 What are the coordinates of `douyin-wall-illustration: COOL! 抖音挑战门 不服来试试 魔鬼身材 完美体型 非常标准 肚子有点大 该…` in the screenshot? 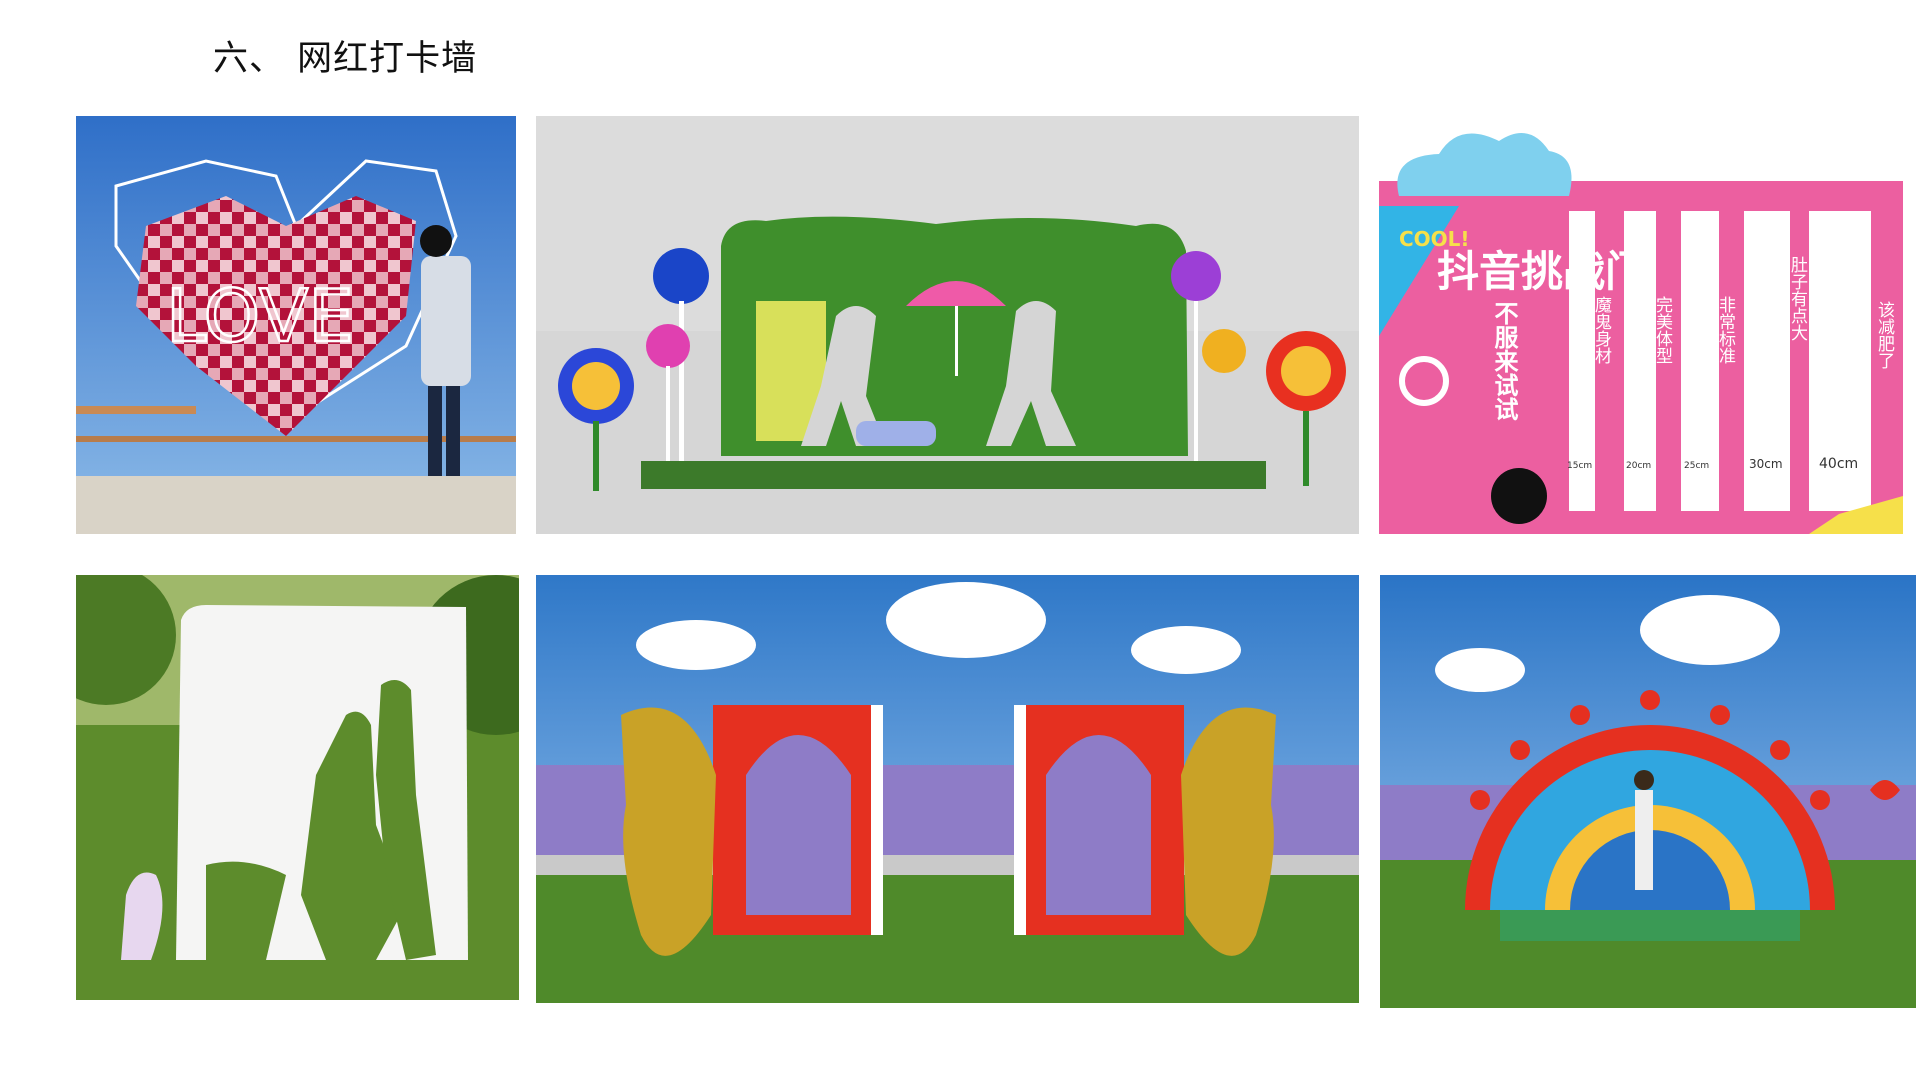 It's located at (1641, 325).